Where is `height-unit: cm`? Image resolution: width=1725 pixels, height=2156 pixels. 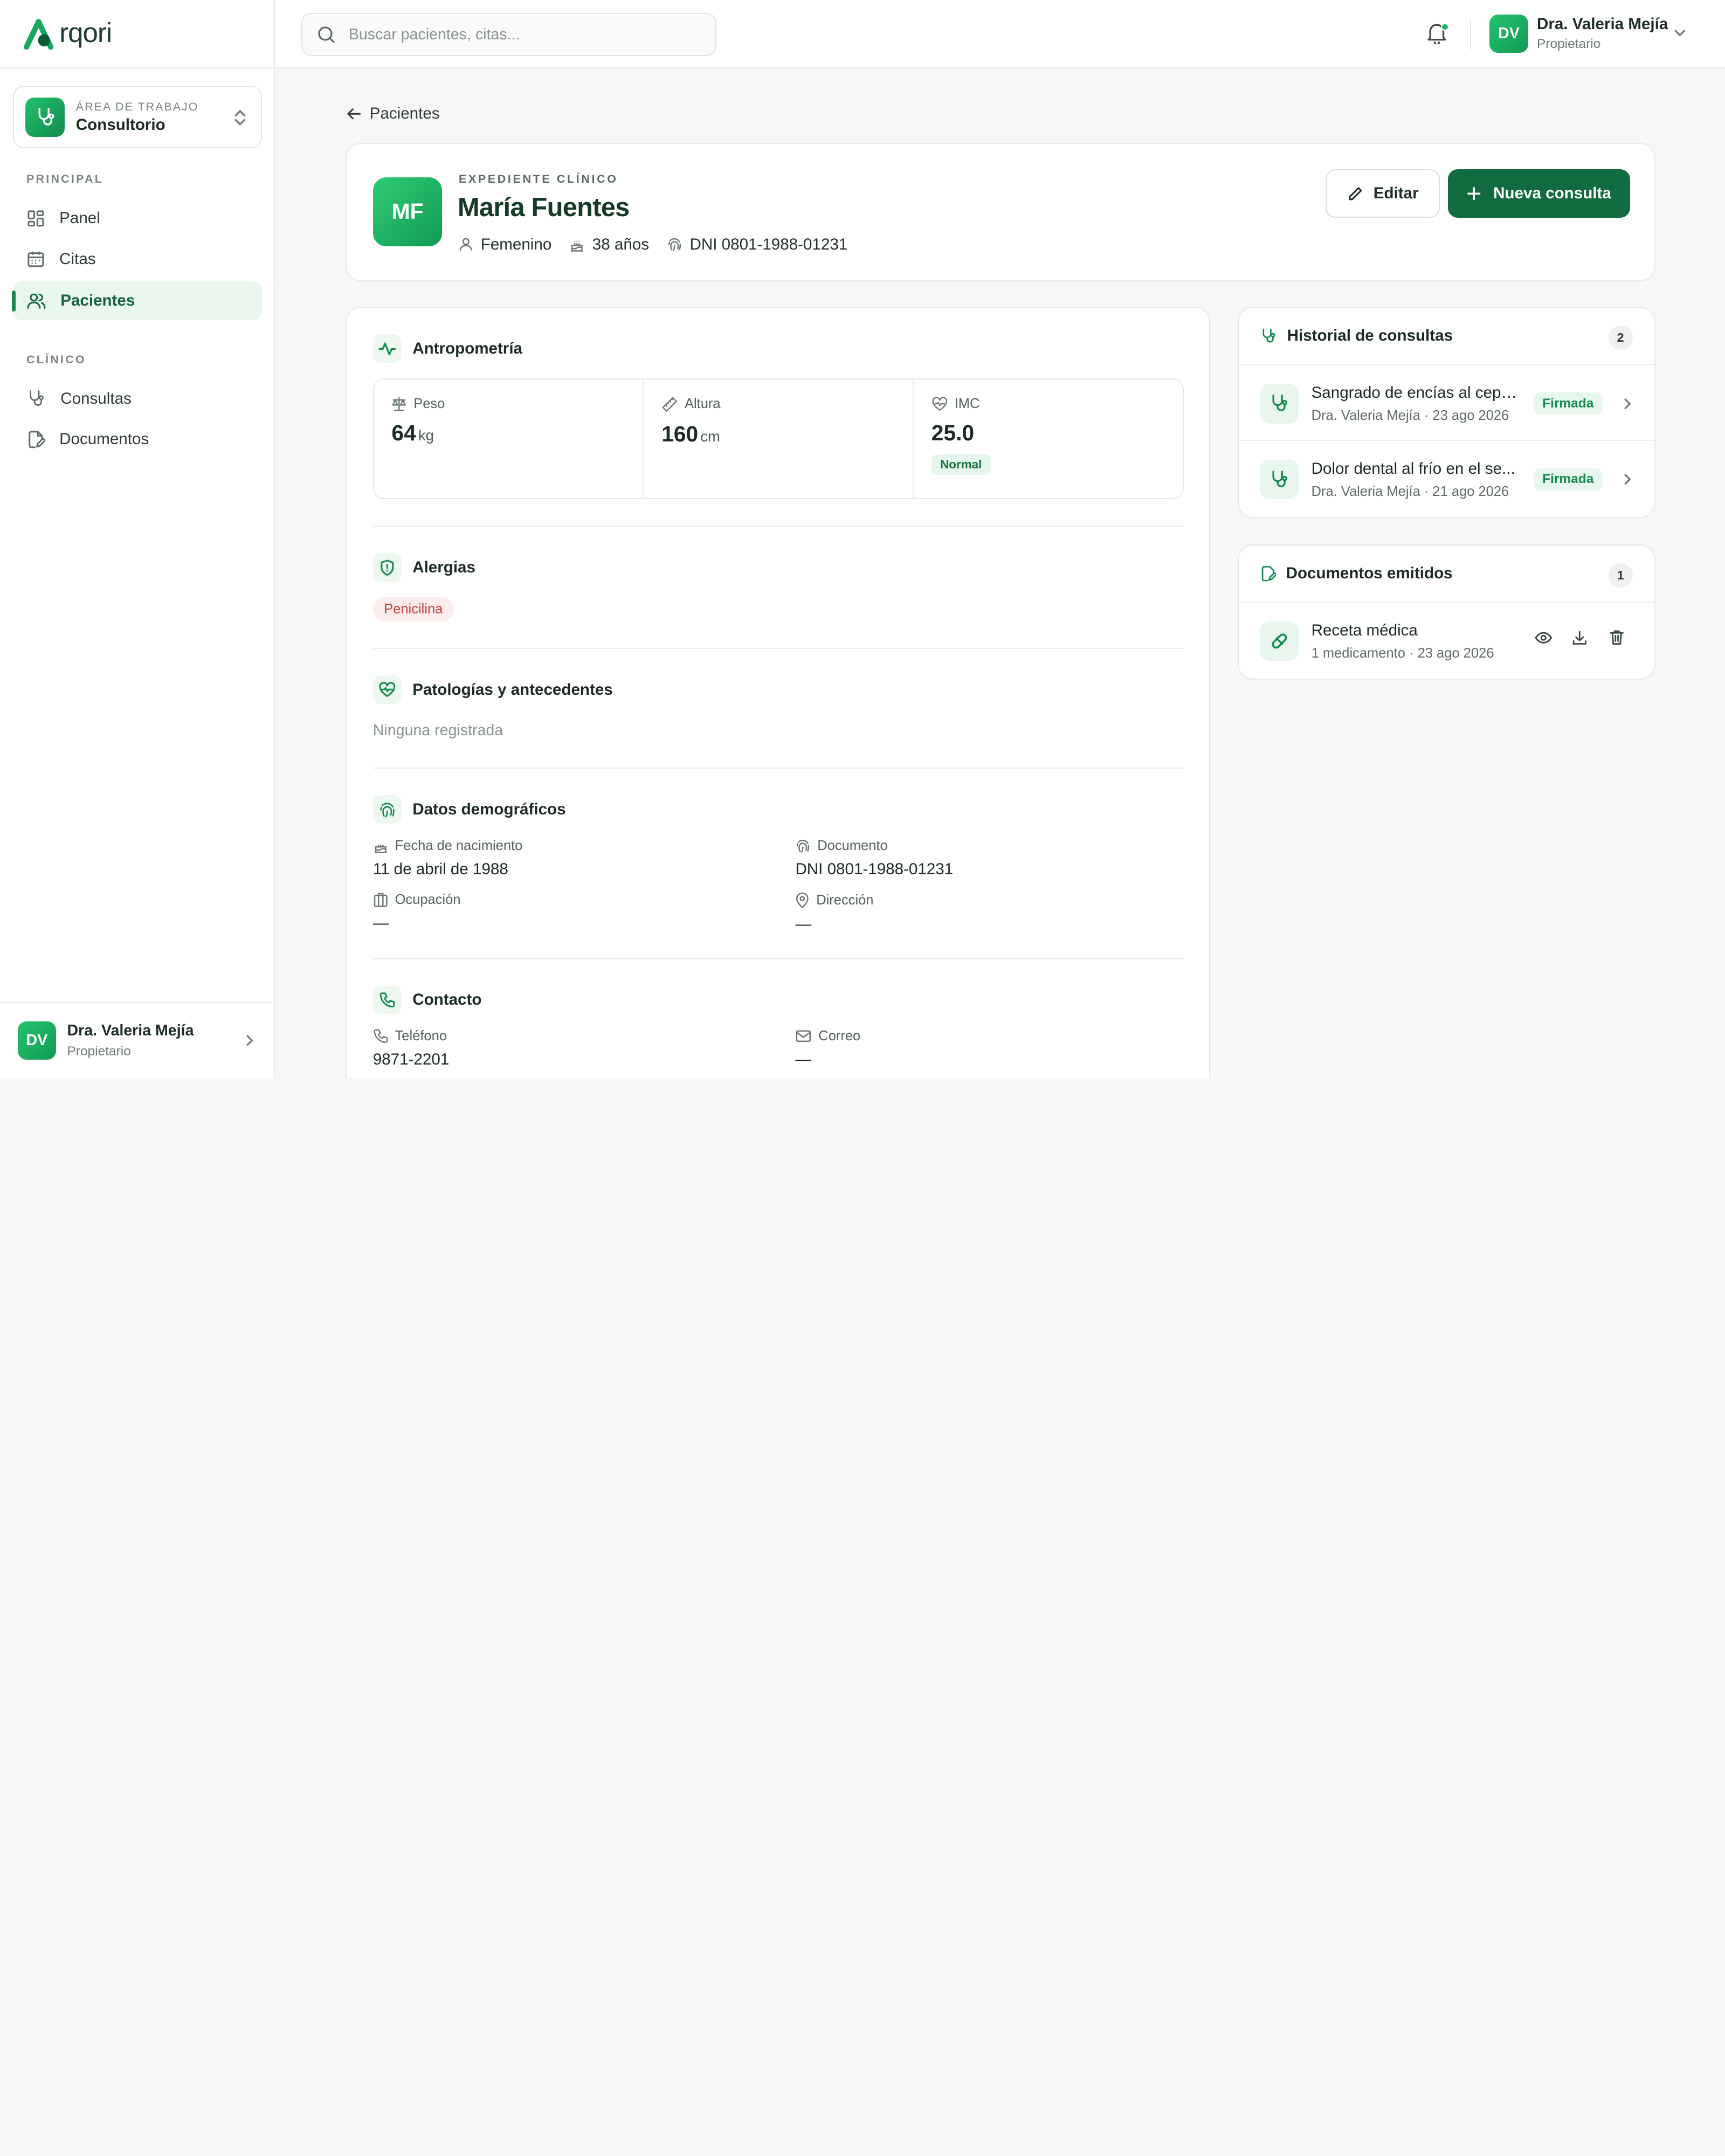
height-unit: cm is located at coordinates (710, 436).